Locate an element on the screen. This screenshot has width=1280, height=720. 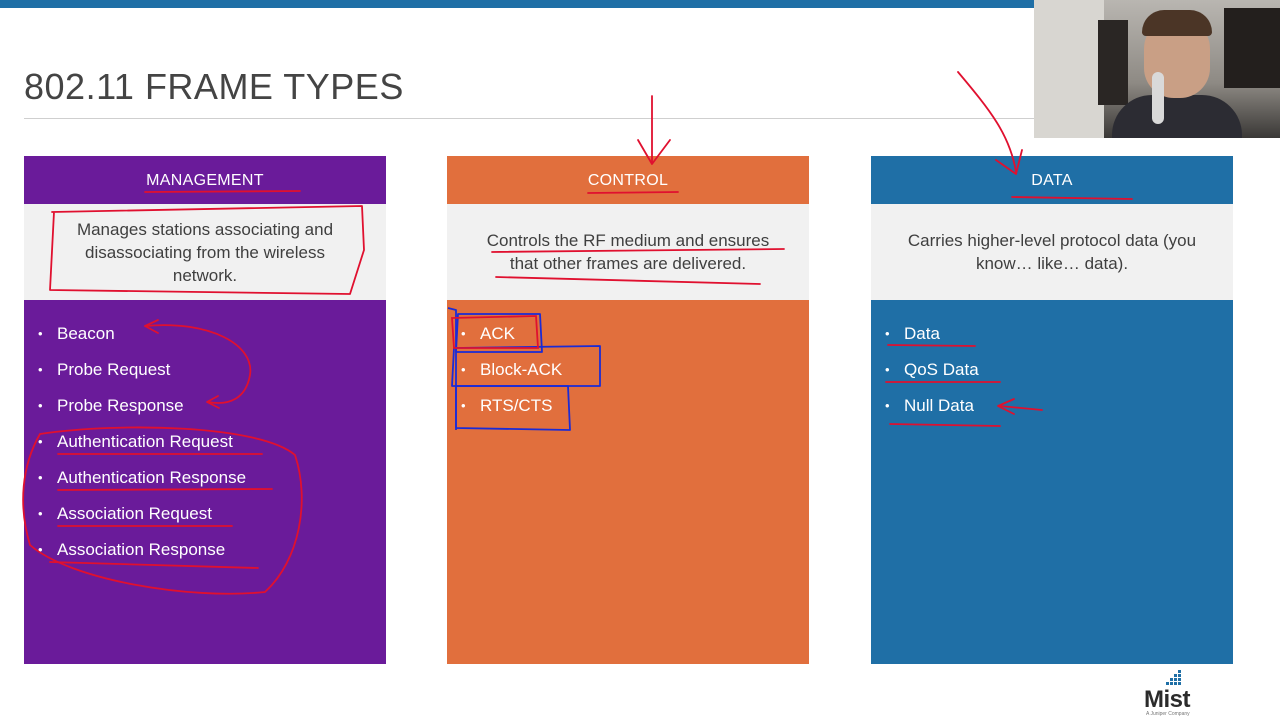
list-item-label: Beacon is located at coordinates (86, 333).